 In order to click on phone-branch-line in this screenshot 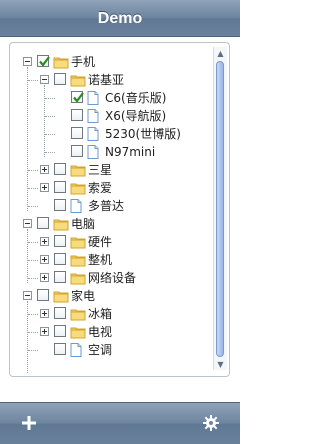, I will do `click(27, 139)`.